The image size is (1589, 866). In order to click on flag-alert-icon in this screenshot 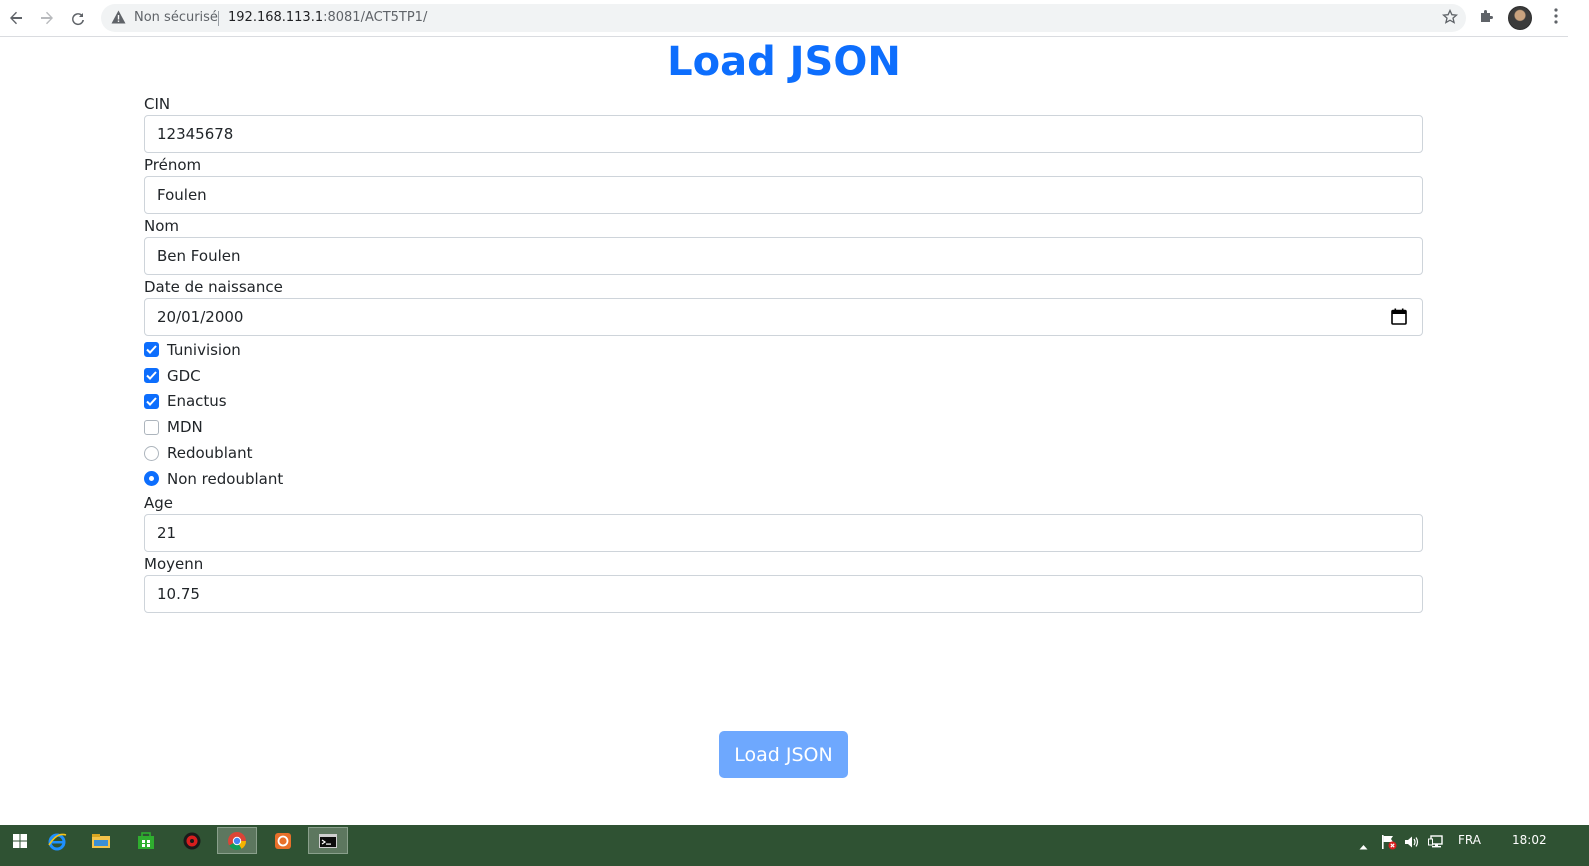, I will do `click(1389, 844)`.